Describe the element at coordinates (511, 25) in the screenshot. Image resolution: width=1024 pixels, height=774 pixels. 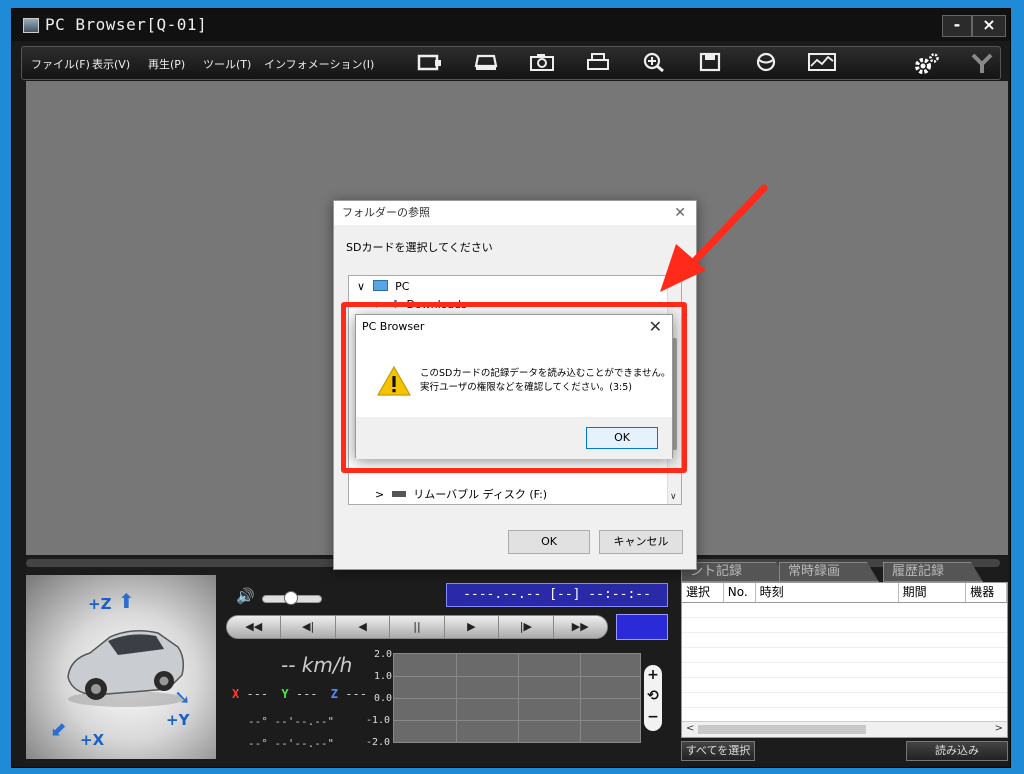
I see `title-bar: PC Browser[Q-01] - ×` at that location.